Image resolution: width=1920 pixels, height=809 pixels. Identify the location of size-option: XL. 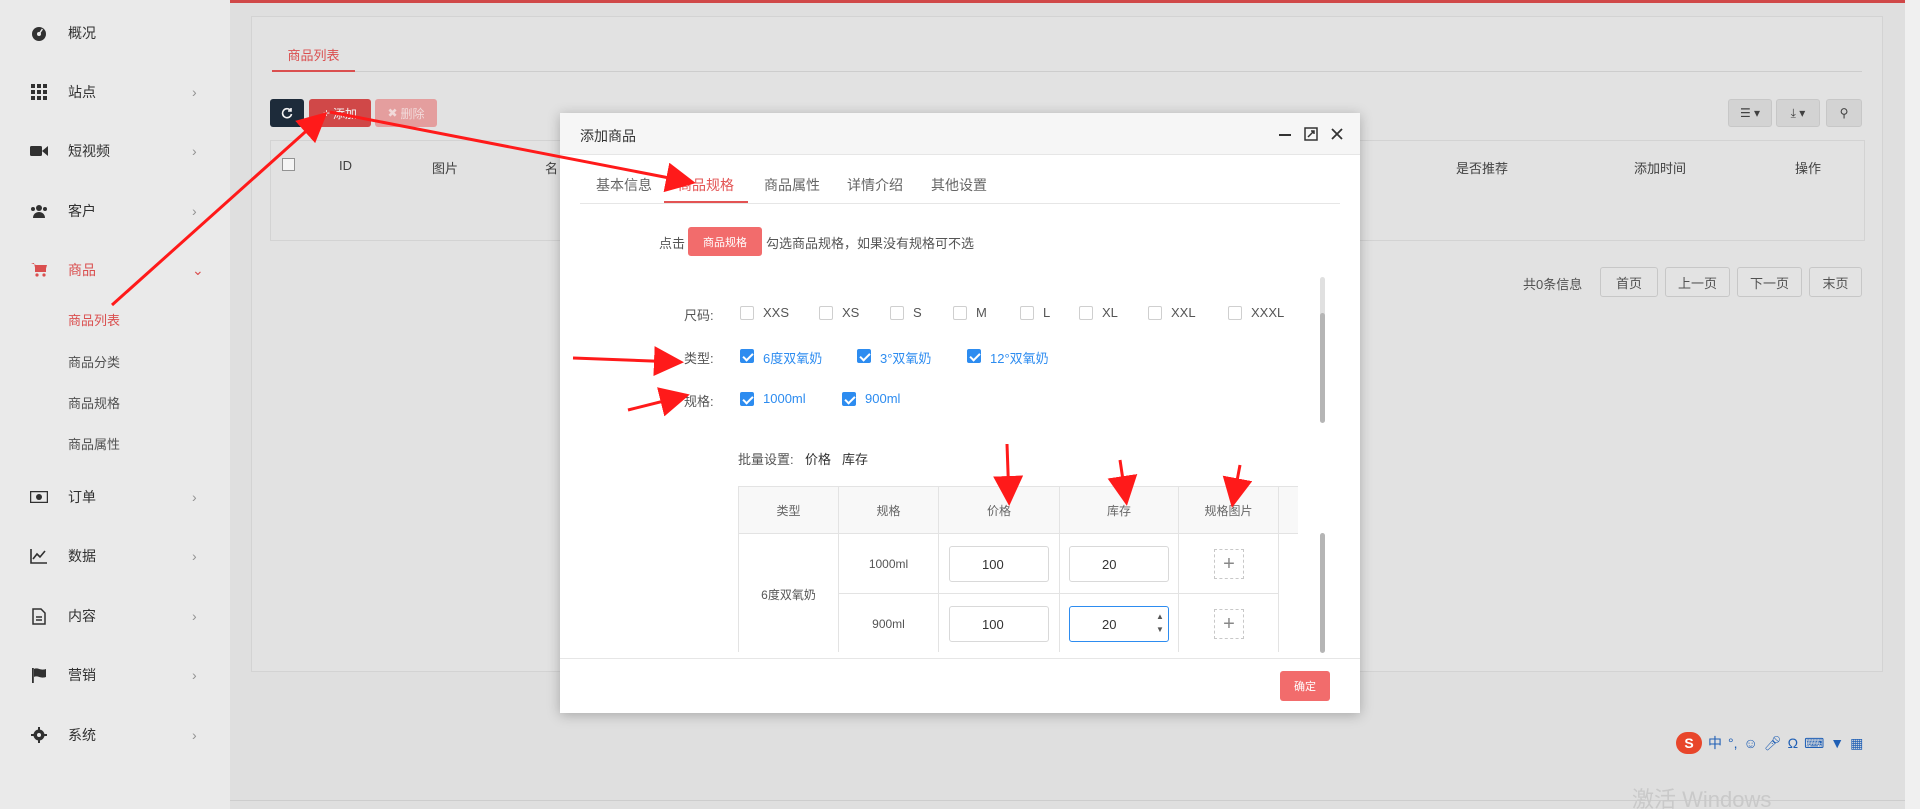
(1110, 312).